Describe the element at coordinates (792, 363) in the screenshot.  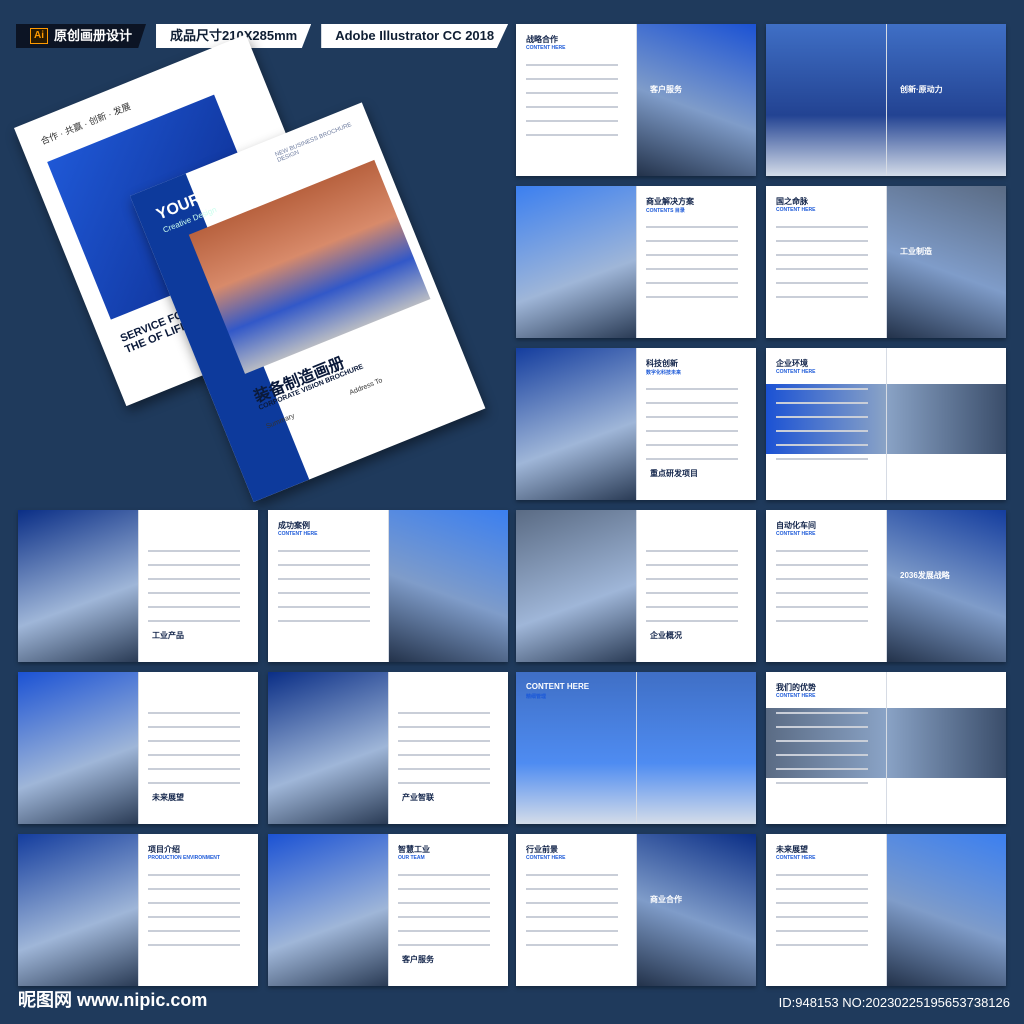
I see `spread-title: 企业环境` at that location.